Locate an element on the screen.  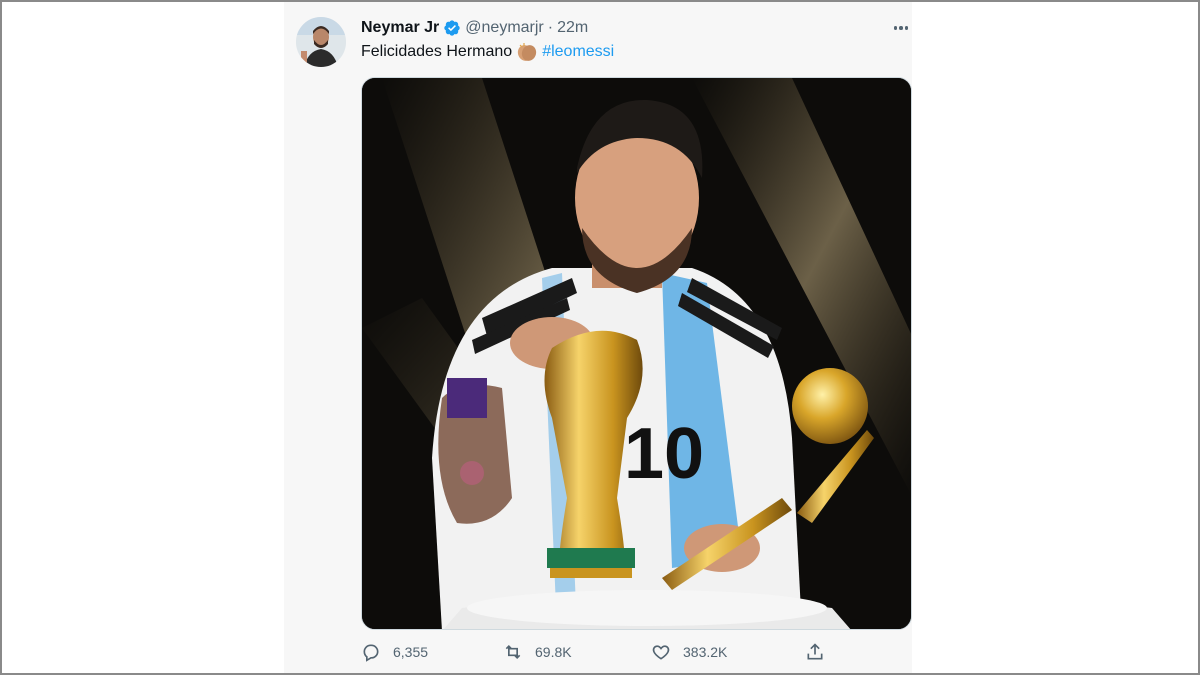
retweet-icon is located at coordinates (513, 652).